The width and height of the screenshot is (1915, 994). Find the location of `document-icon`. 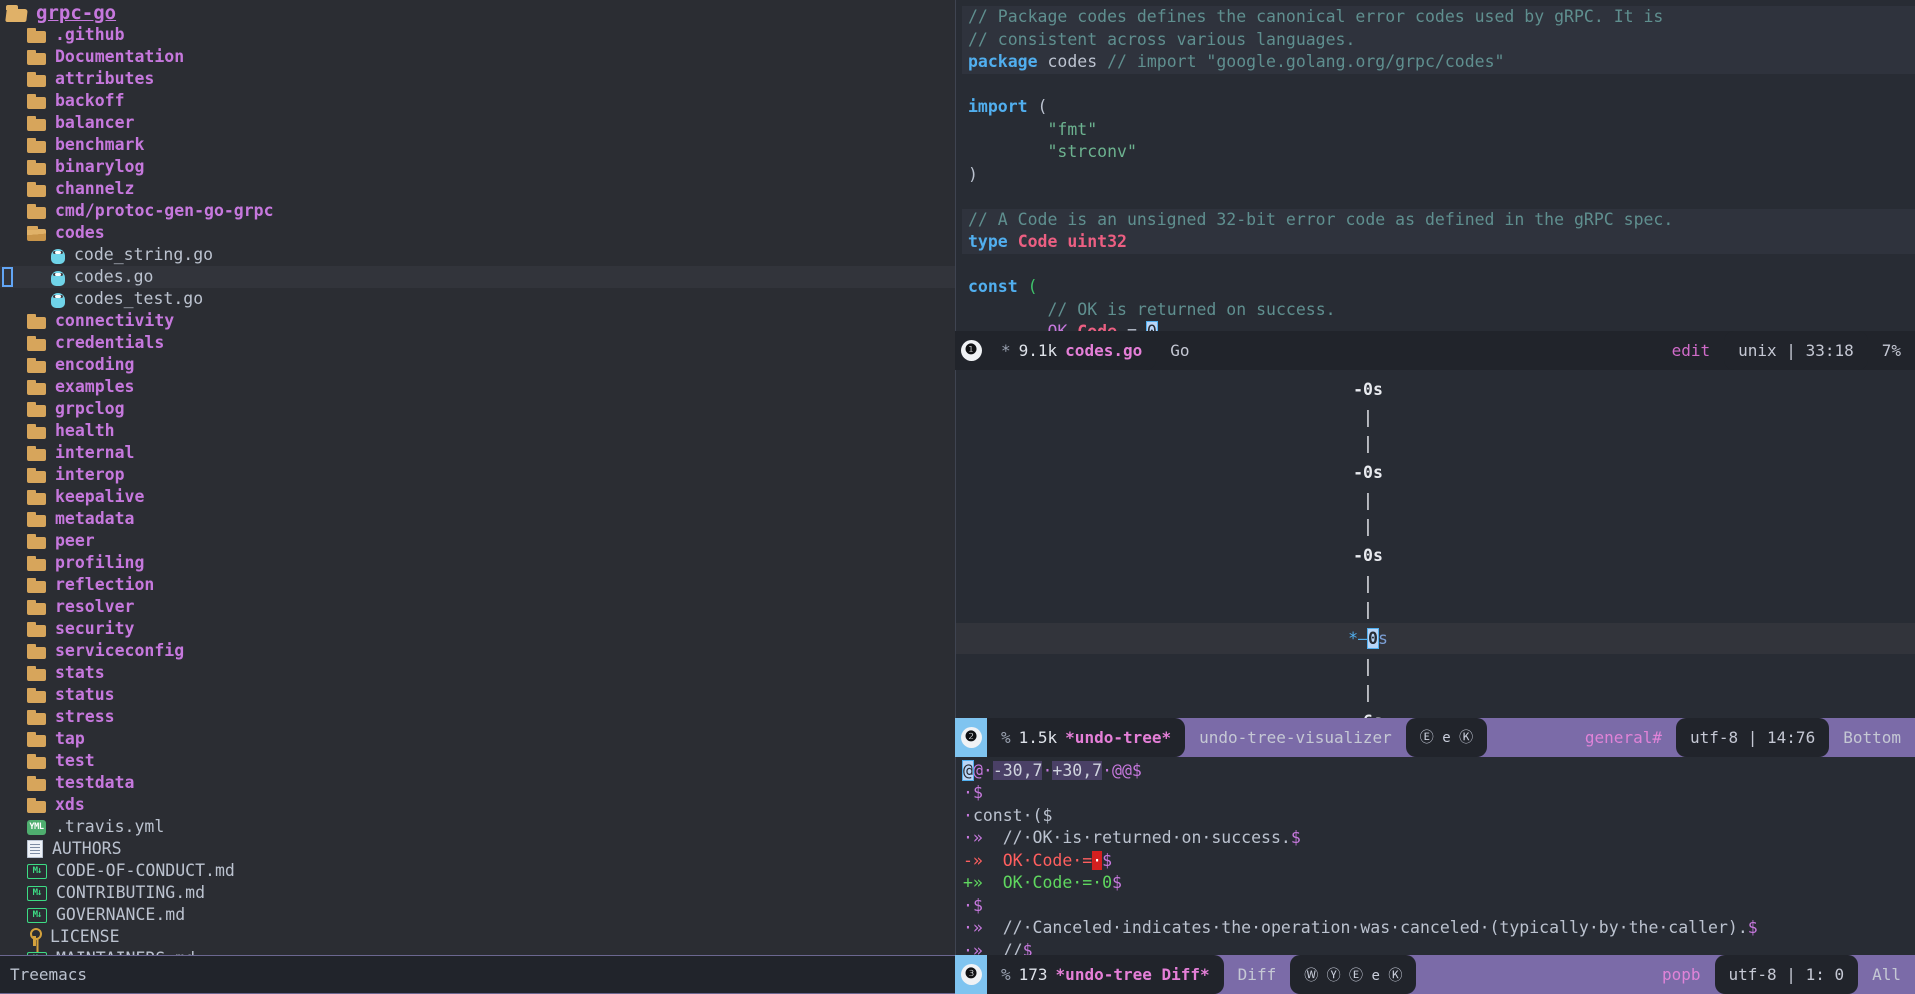

document-icon is located at coordinates (35, 849).